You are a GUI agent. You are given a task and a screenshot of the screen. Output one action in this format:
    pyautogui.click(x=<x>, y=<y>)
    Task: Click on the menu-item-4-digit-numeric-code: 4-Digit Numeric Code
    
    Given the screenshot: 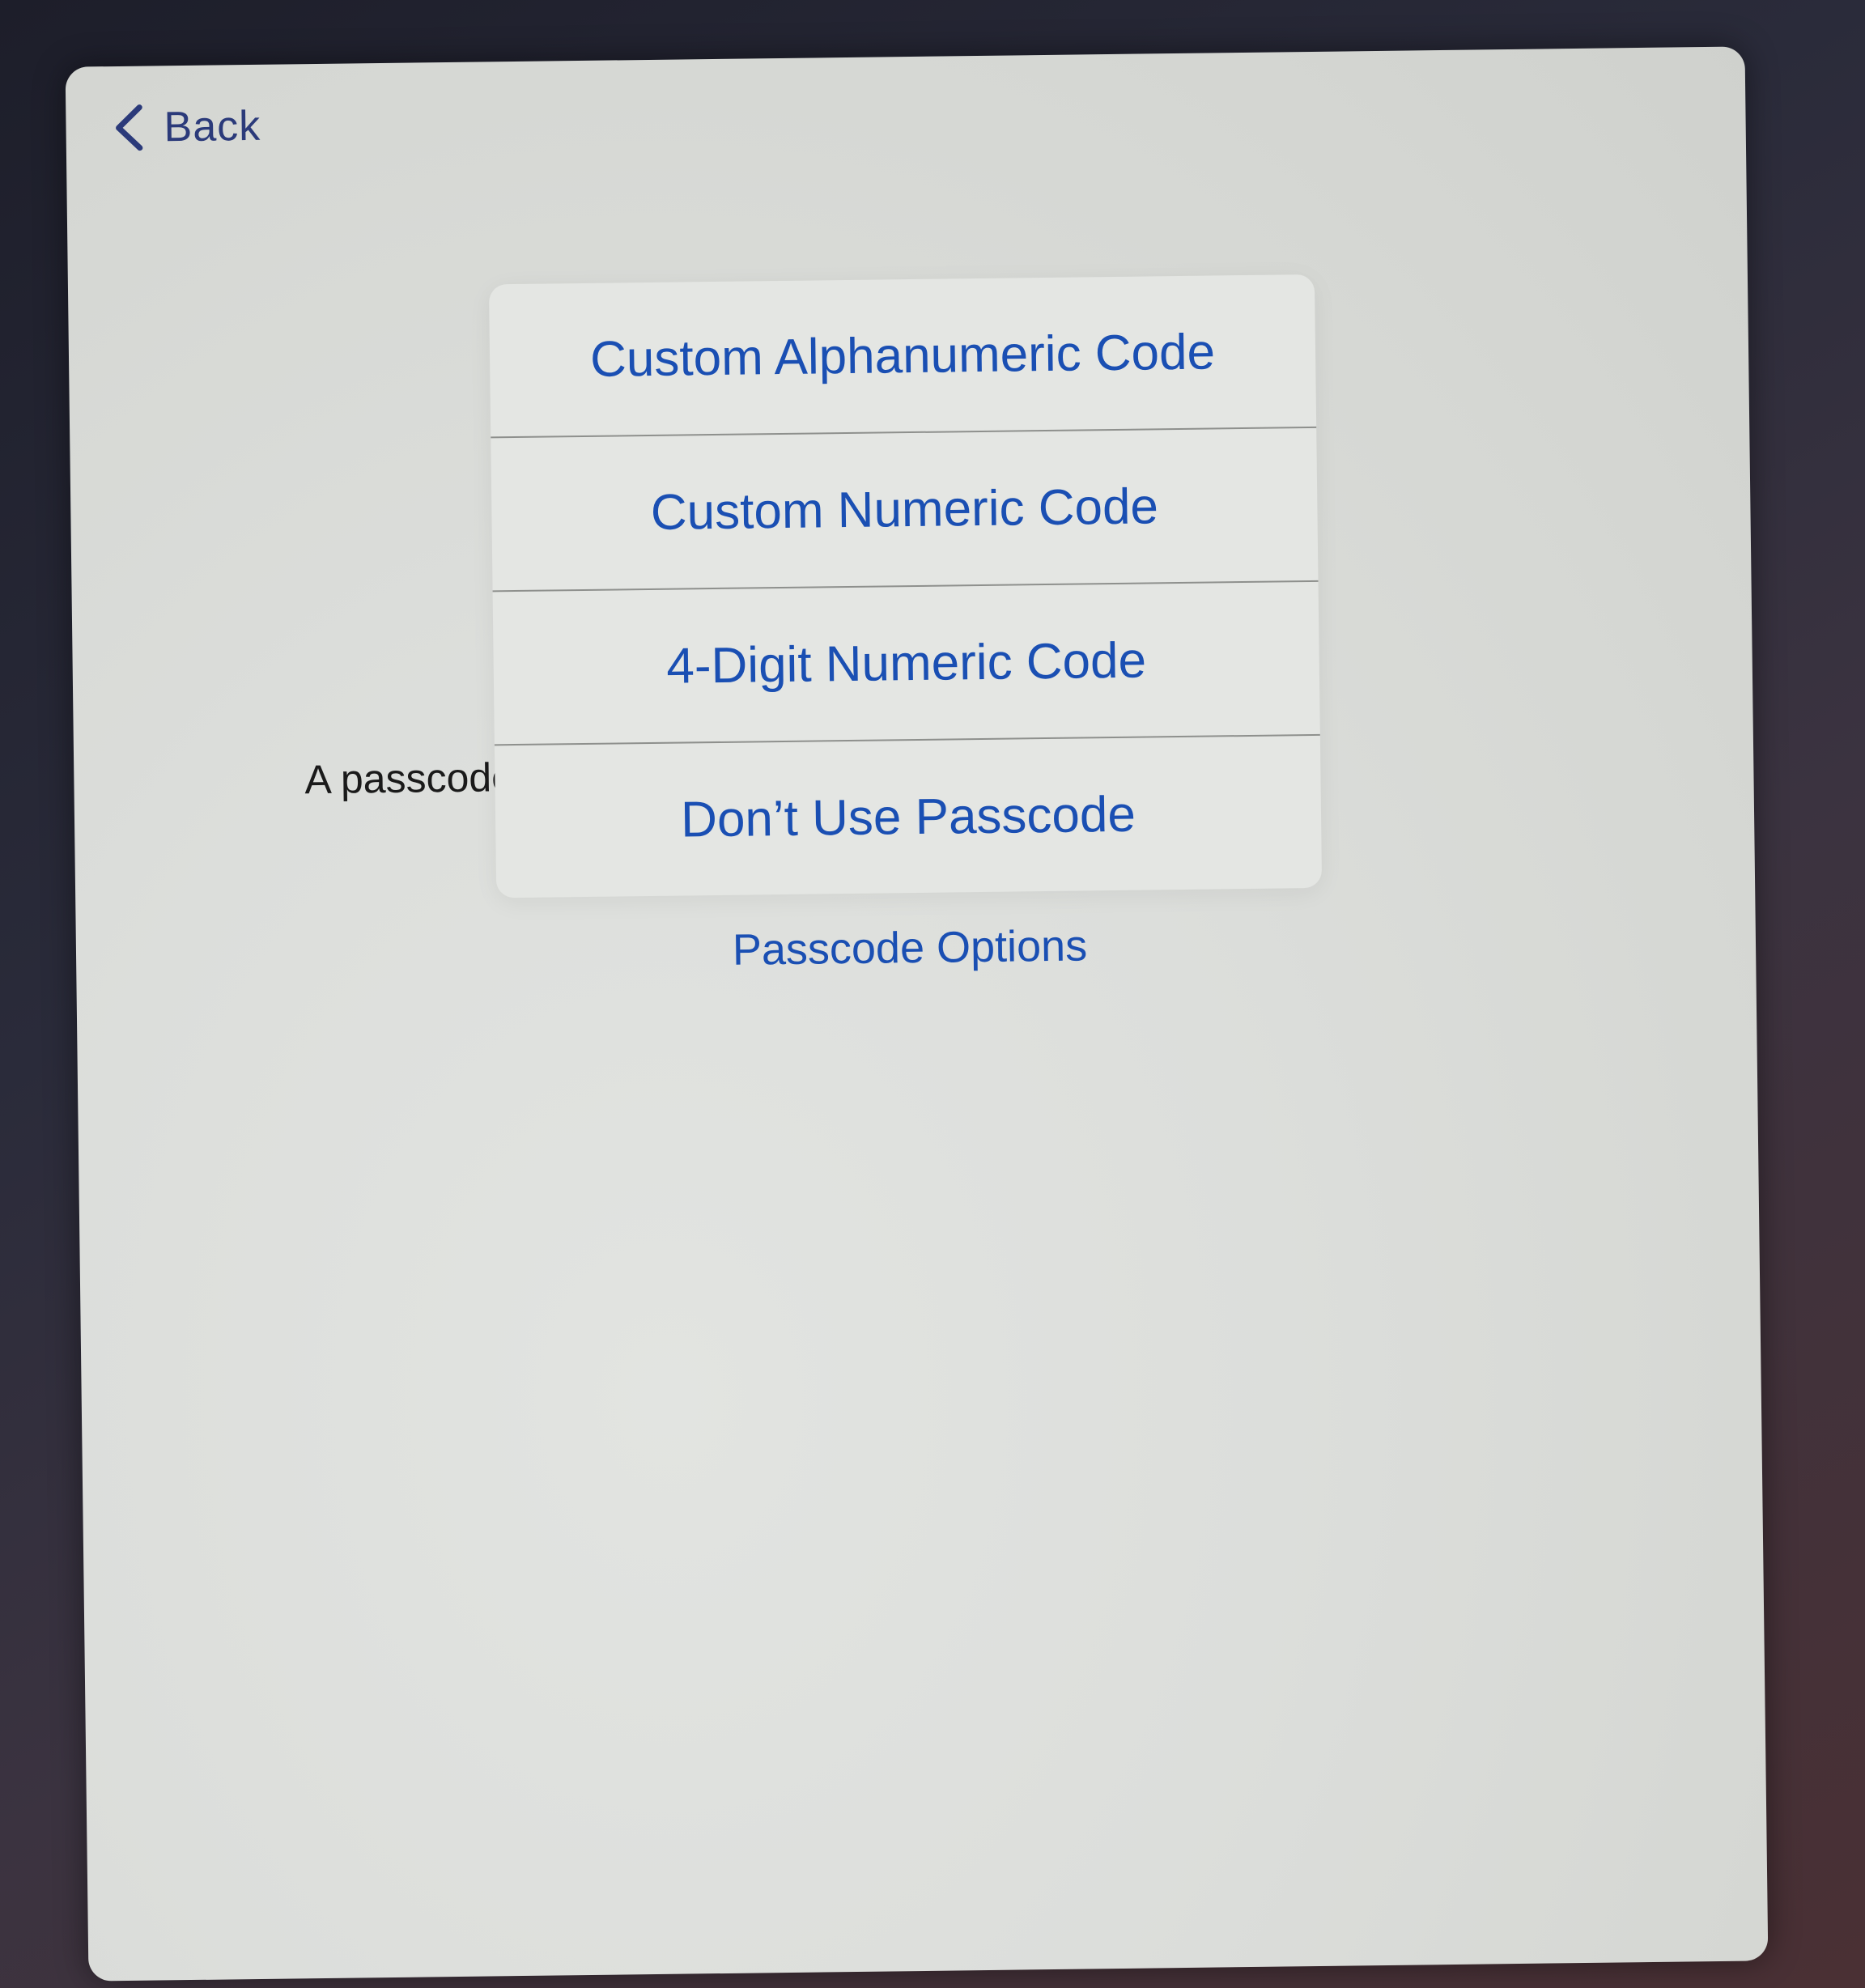 What is the action you would take?
    pyautogui.click(x=906, y=664)
    